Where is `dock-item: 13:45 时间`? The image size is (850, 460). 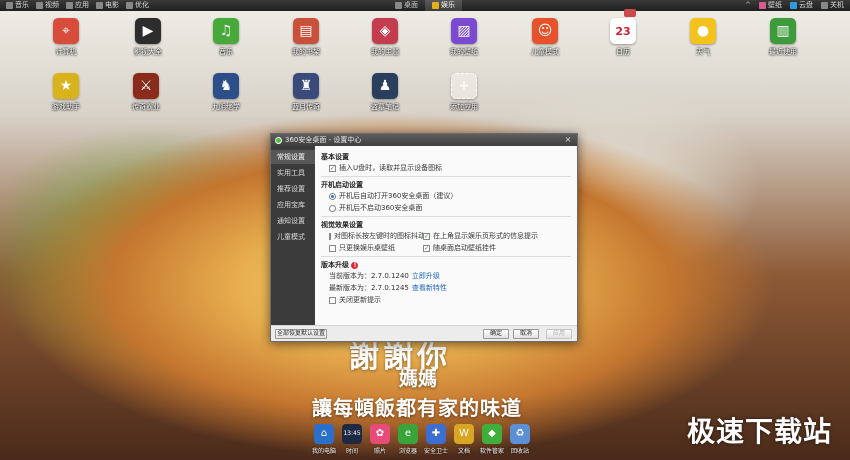
dock-item: 13:45 时间 is located at coordinates (352, 442).